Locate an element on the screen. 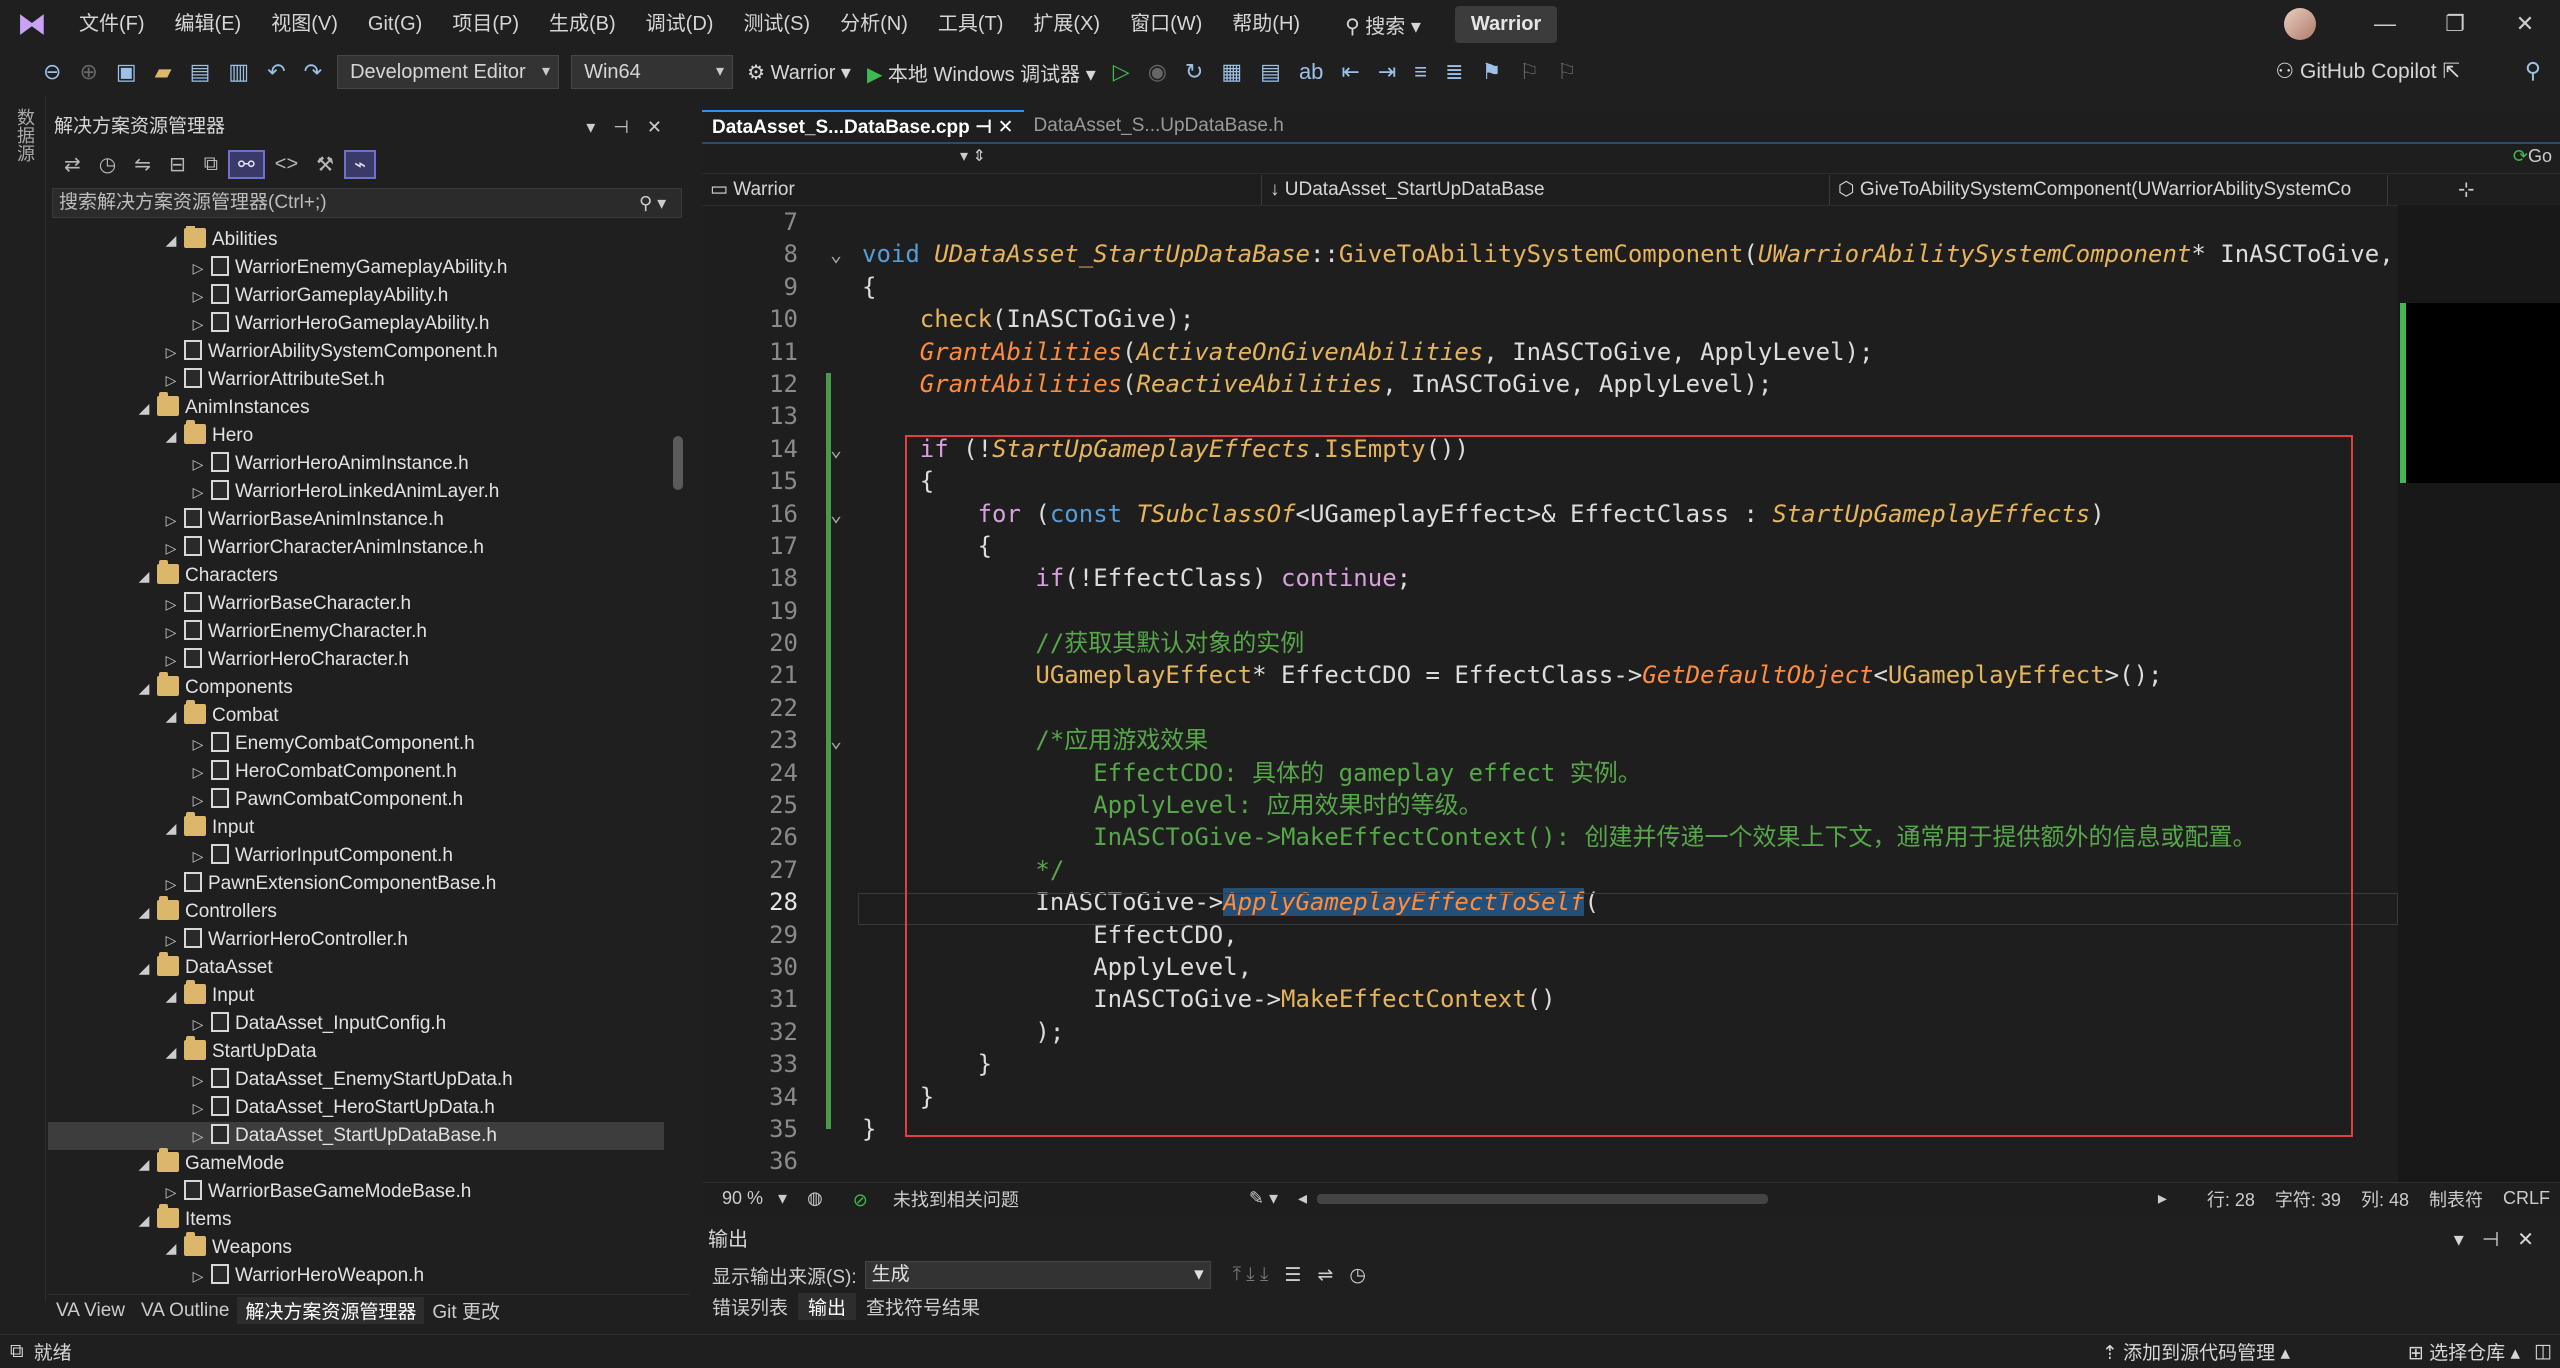  history-icon: ◷ is located at coordinates (107, 164).